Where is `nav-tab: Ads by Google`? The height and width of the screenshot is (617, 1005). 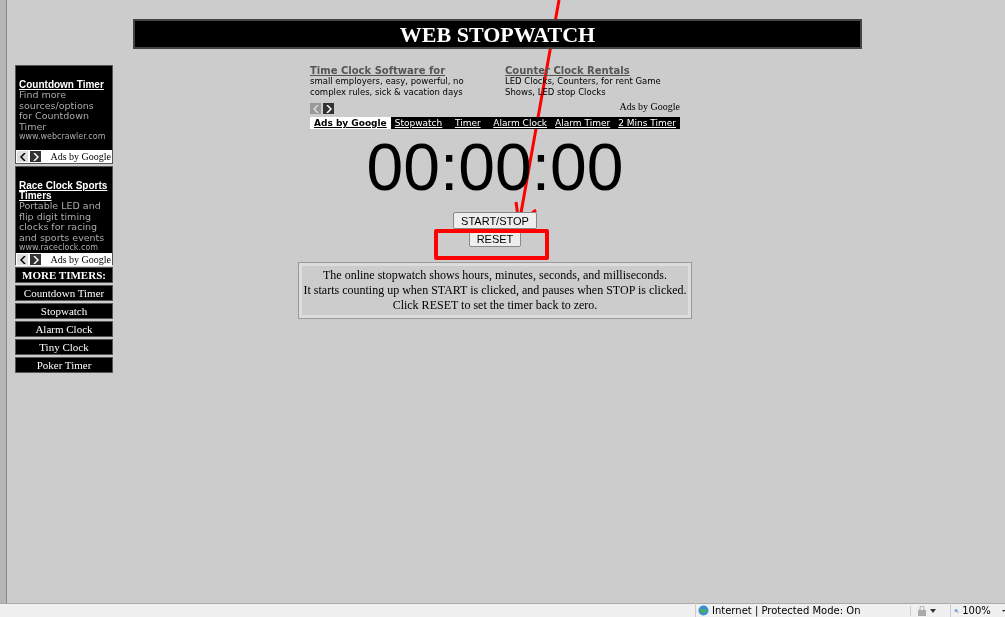
nav-tab: Ads by Google is located at coordinates (350, 123).